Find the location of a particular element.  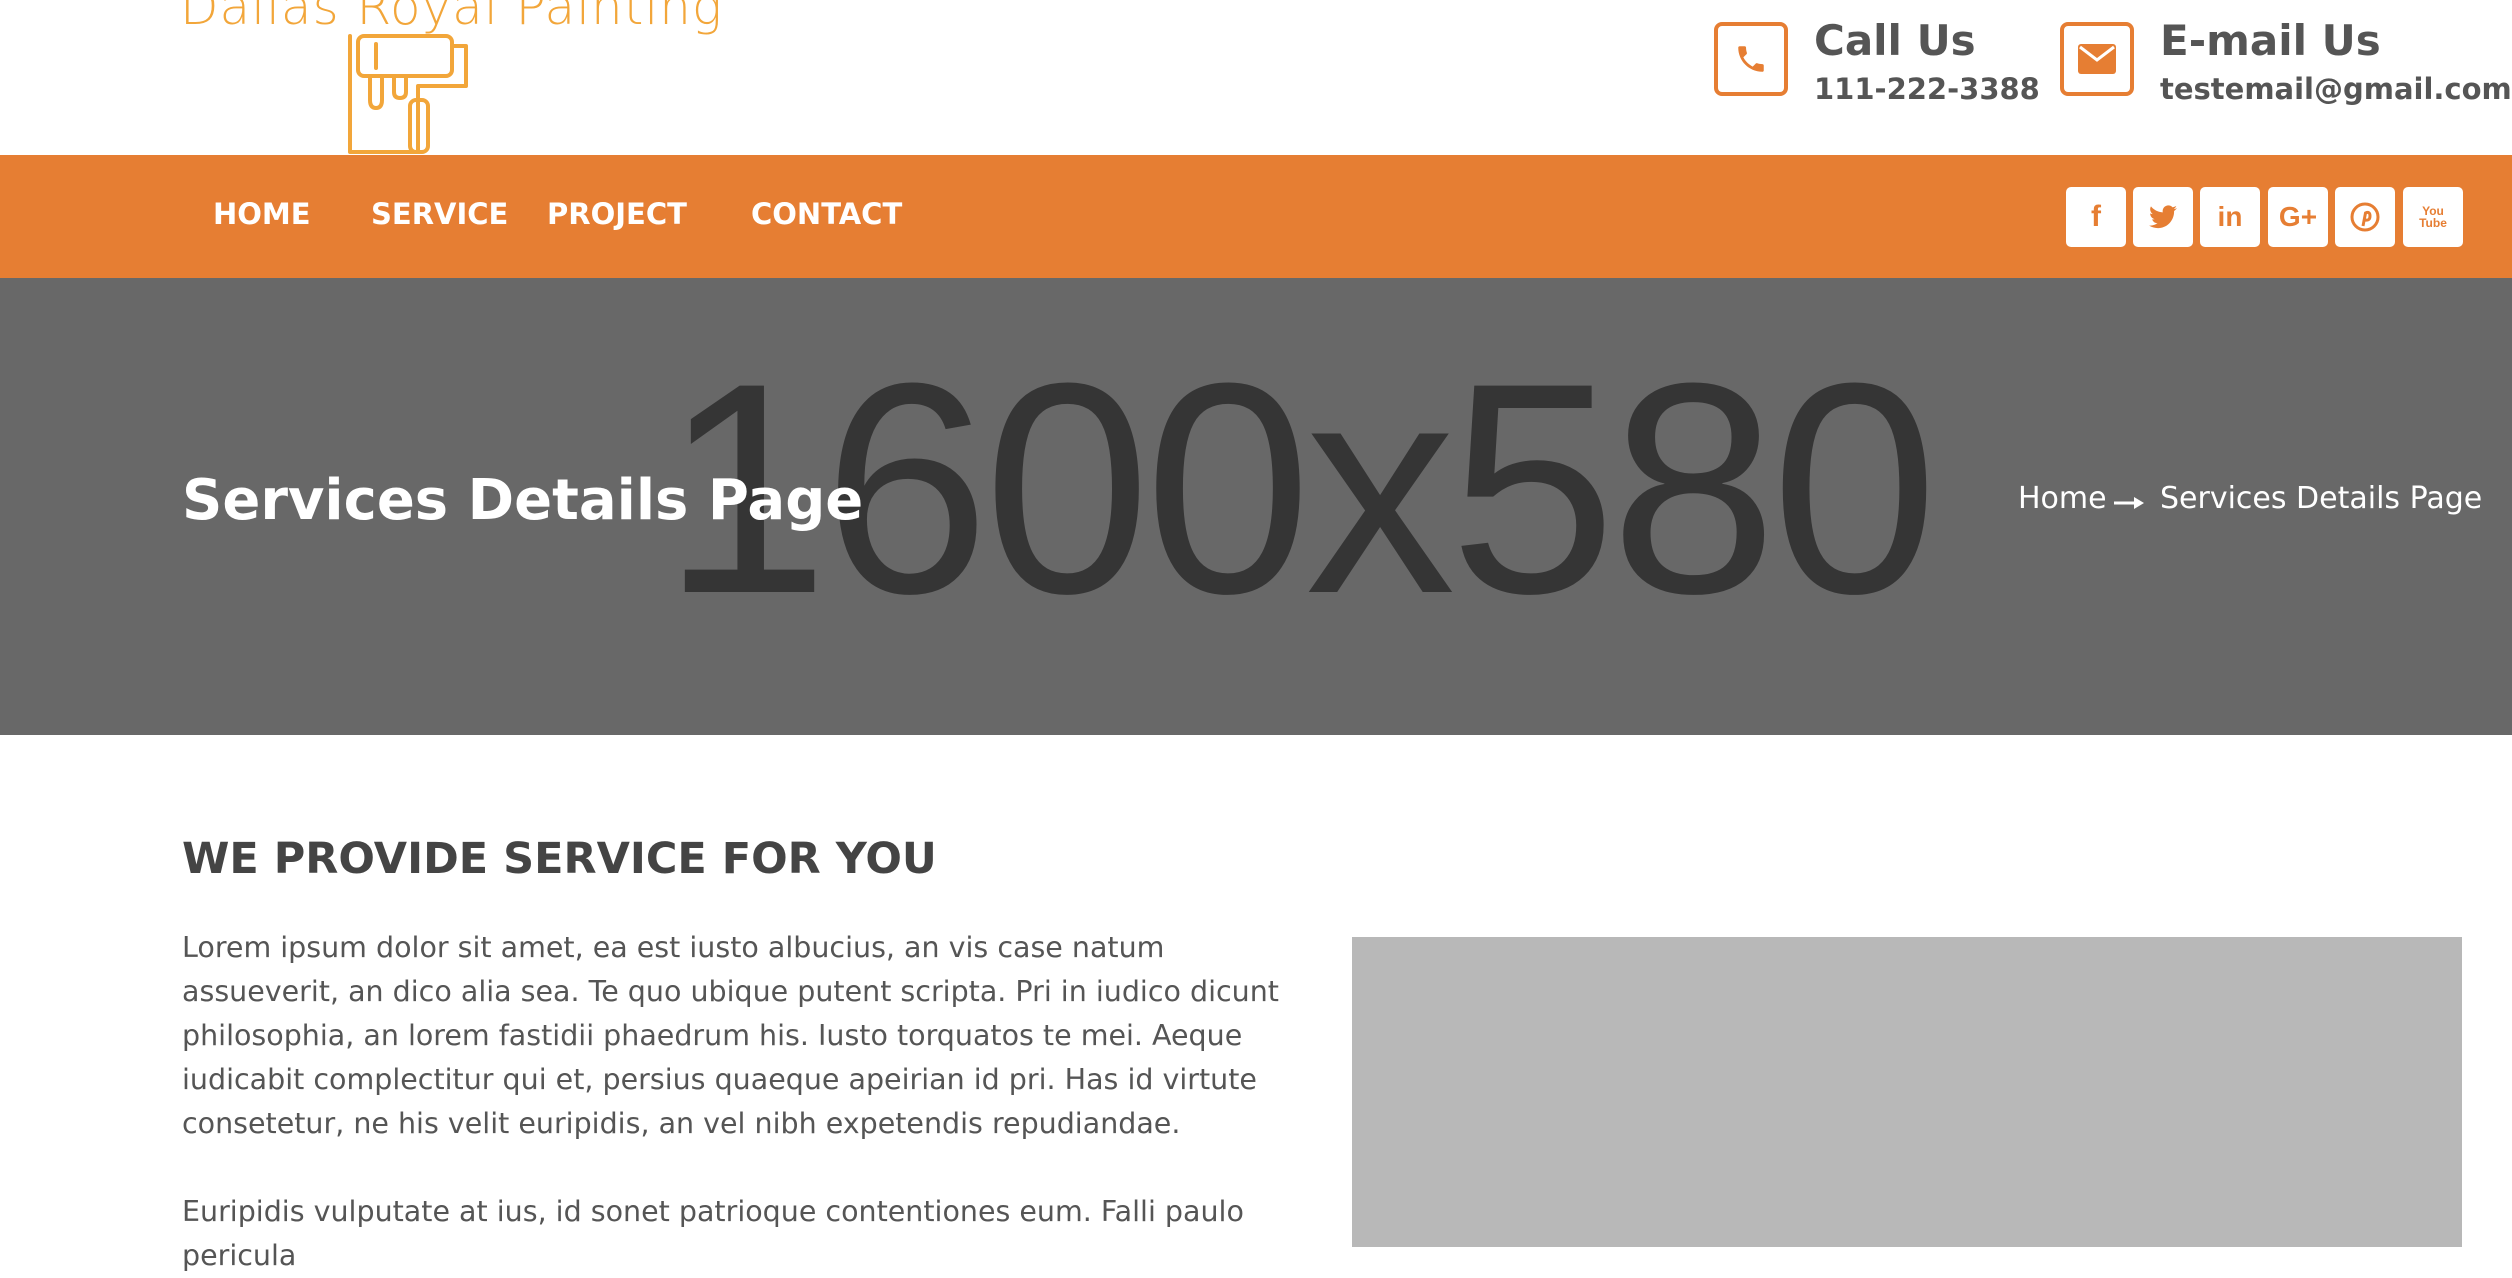

pinterest-icon is located at coordinates (2365, 217).